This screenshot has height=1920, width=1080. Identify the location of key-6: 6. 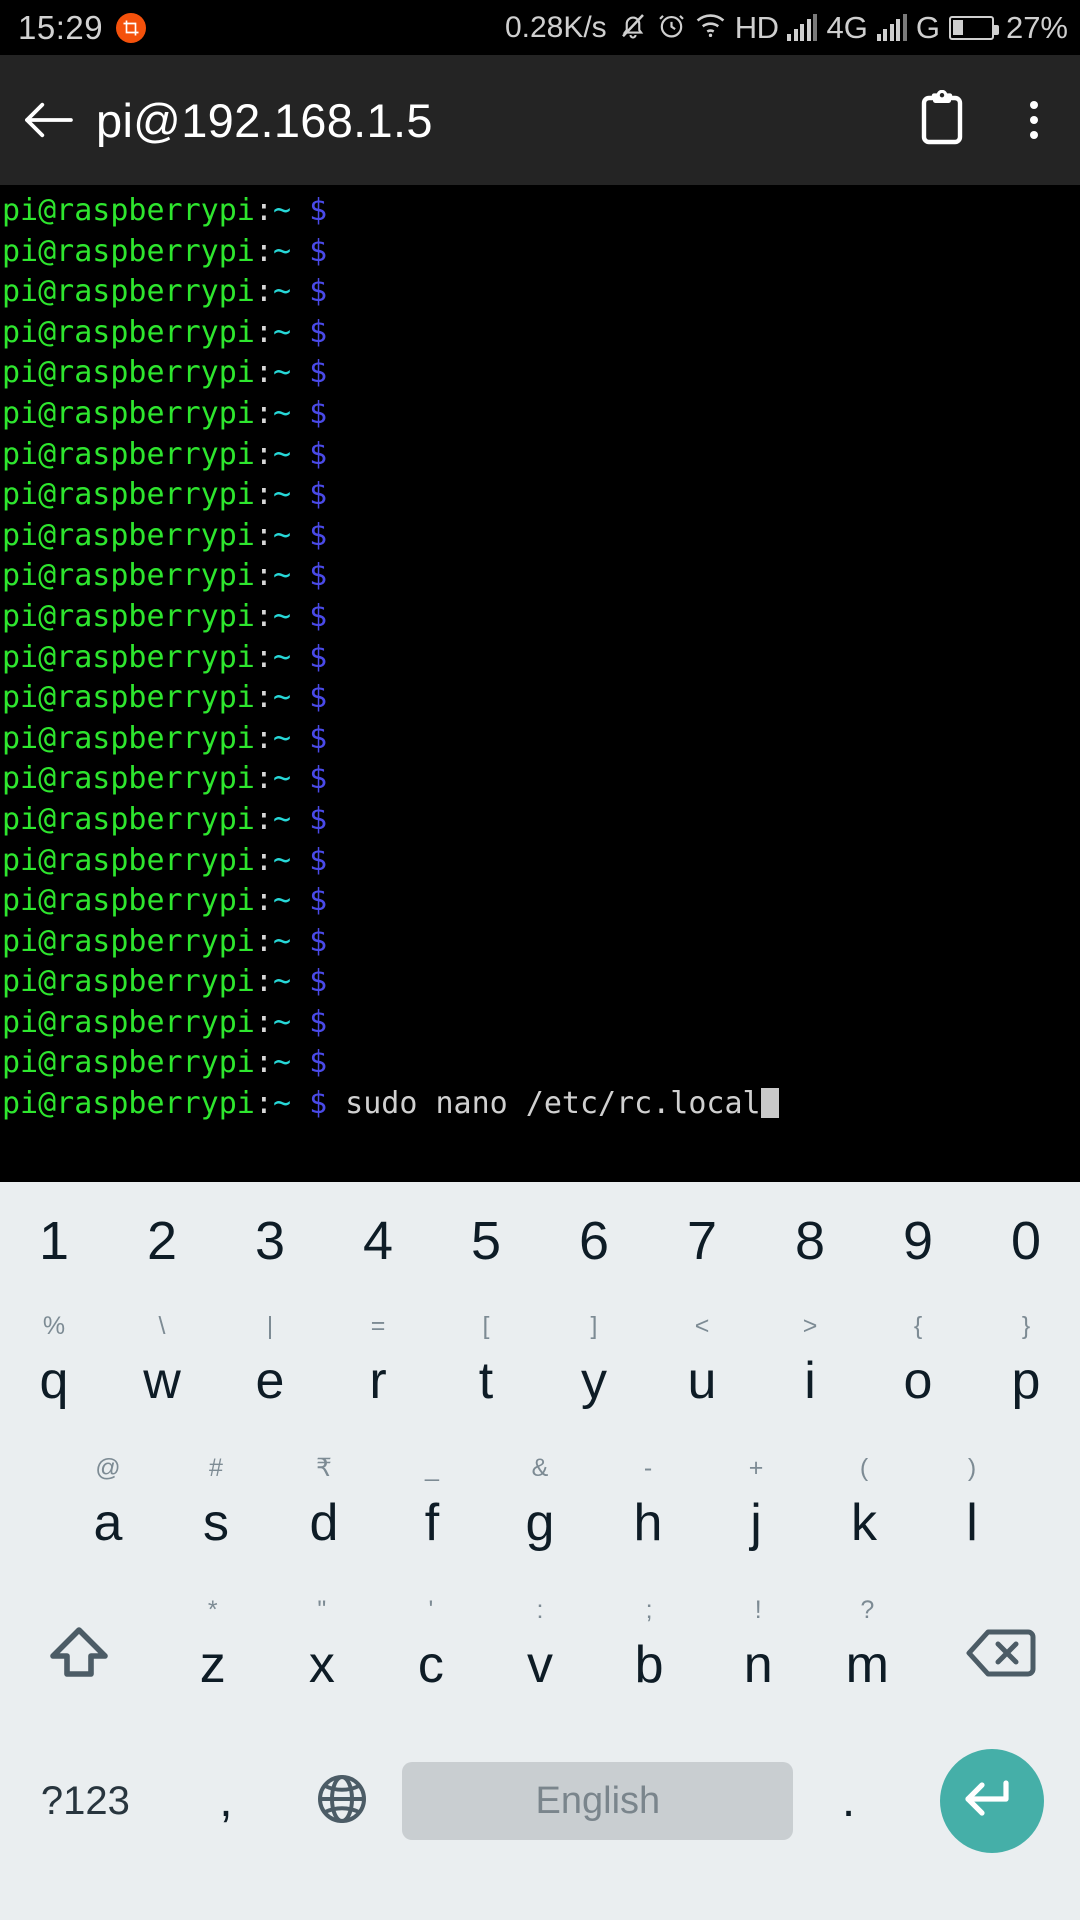
(594, 1241).